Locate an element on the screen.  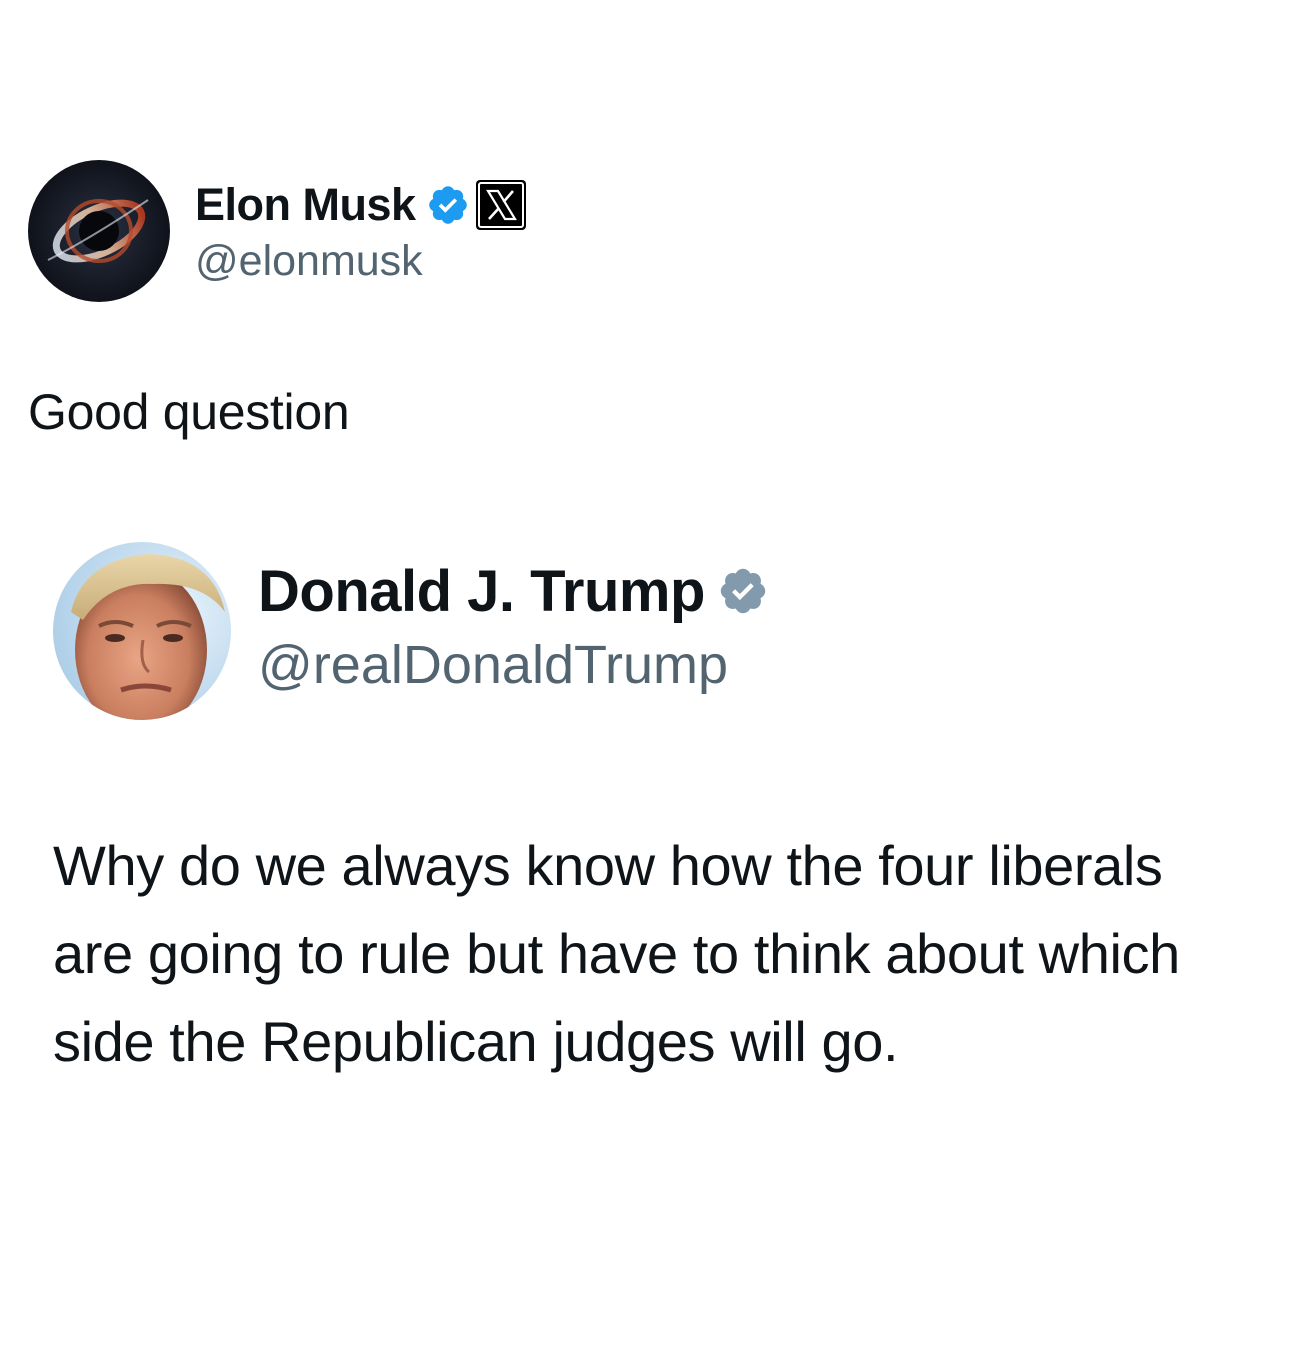
outer-tweet-header: Elon Musk @elonmusk is located at coordinates (277, 231).